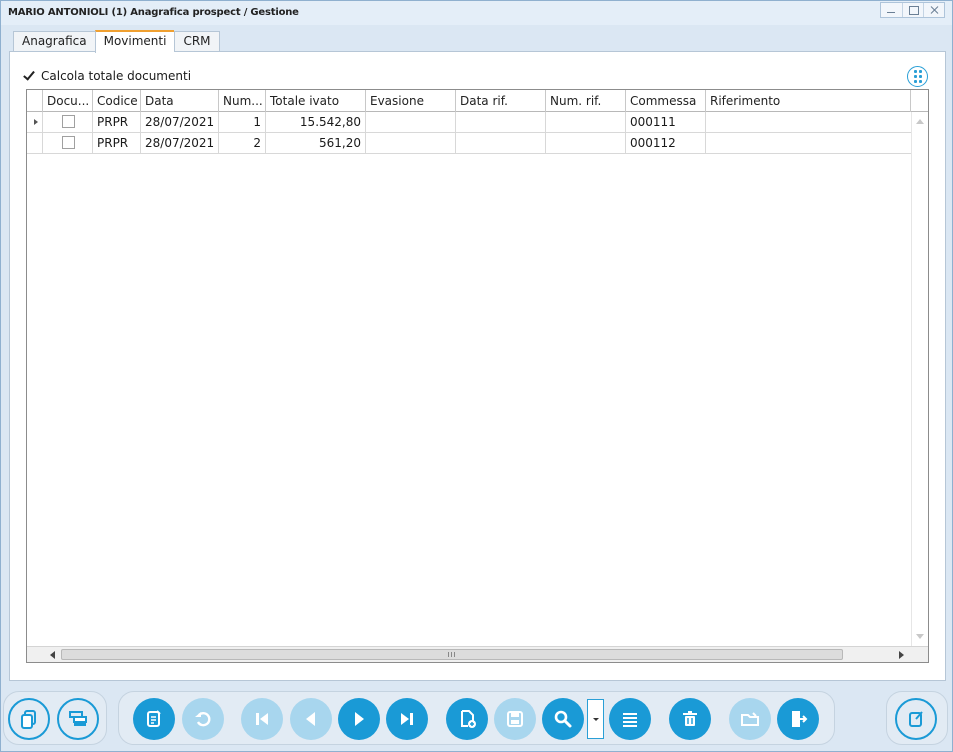 The image size is (953, 752). I want to click on search-dropdown-button, so click(595, 719).